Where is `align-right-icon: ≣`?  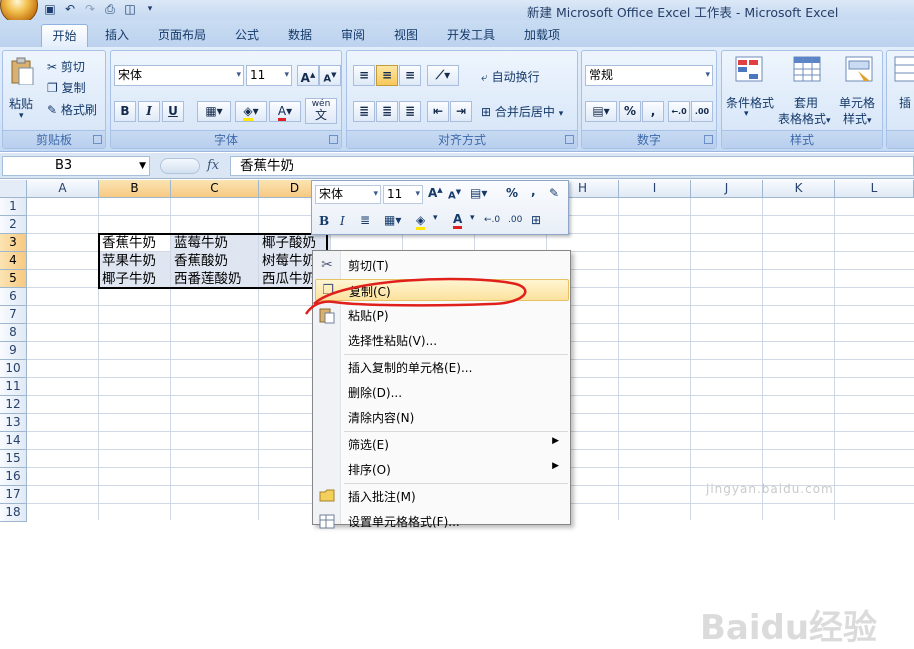
align-right-icon: ≣ is located at coordinates (410, 111).